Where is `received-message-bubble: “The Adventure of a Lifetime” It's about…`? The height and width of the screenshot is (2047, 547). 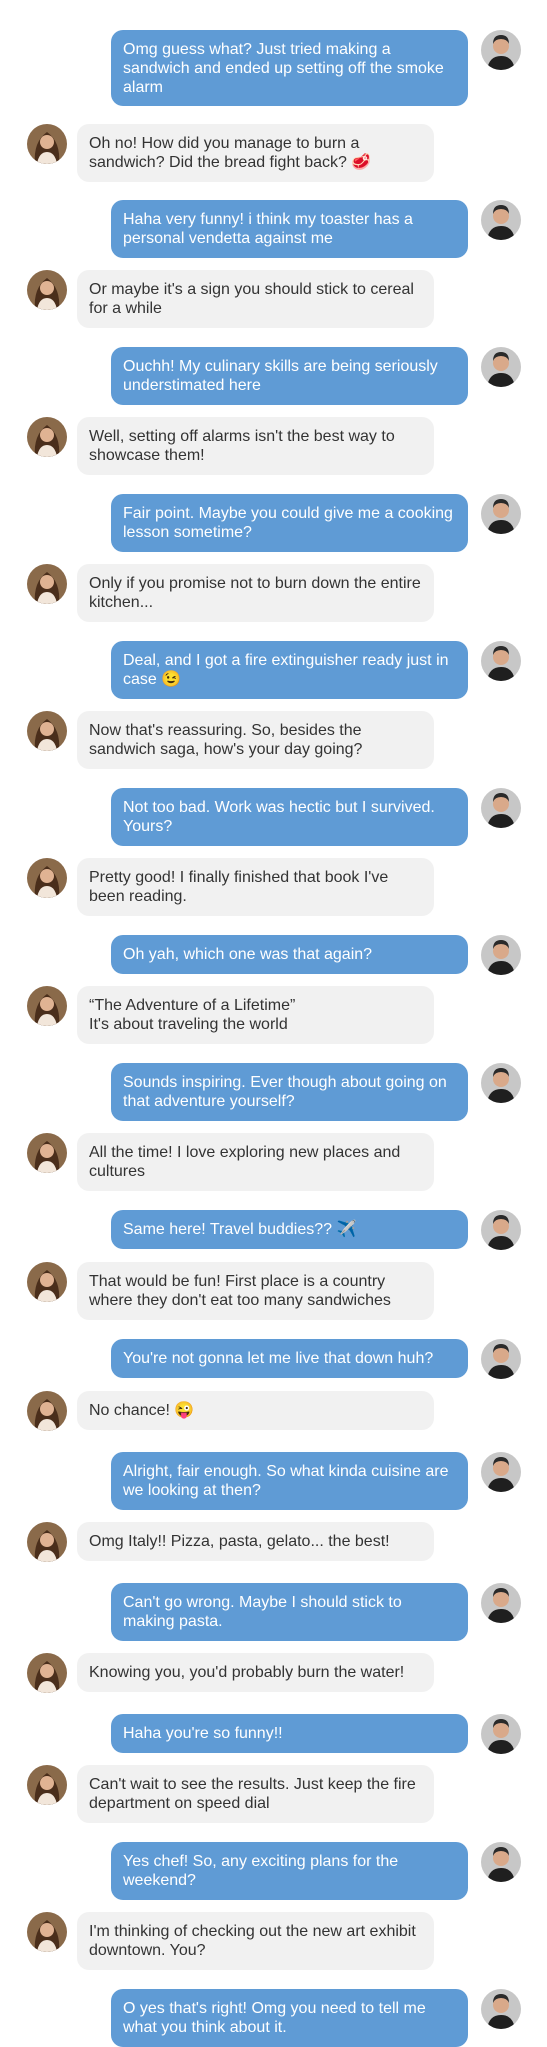 received-message-bubble: “The Adventure of a Lifetime” It's about… is located at coordinates (255, 1015).